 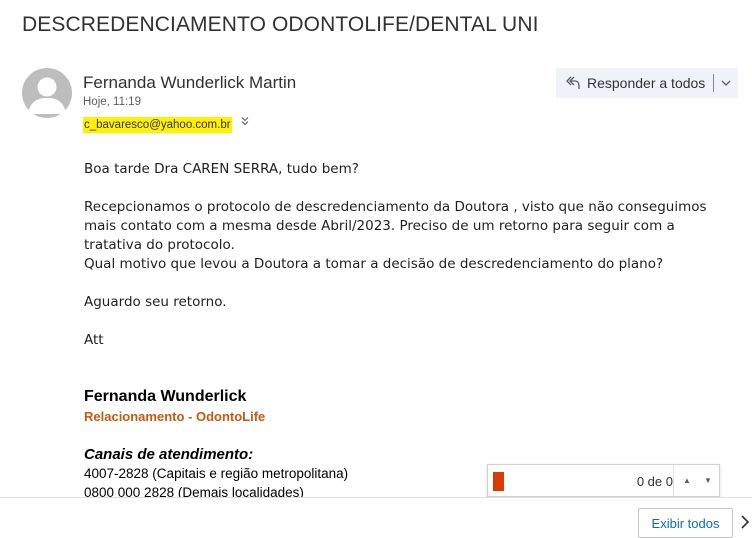 What do you see at coordinates (708, 480) in the screenshot?
I see `find-next-icon: ▼` at bounding box center [708, 480].